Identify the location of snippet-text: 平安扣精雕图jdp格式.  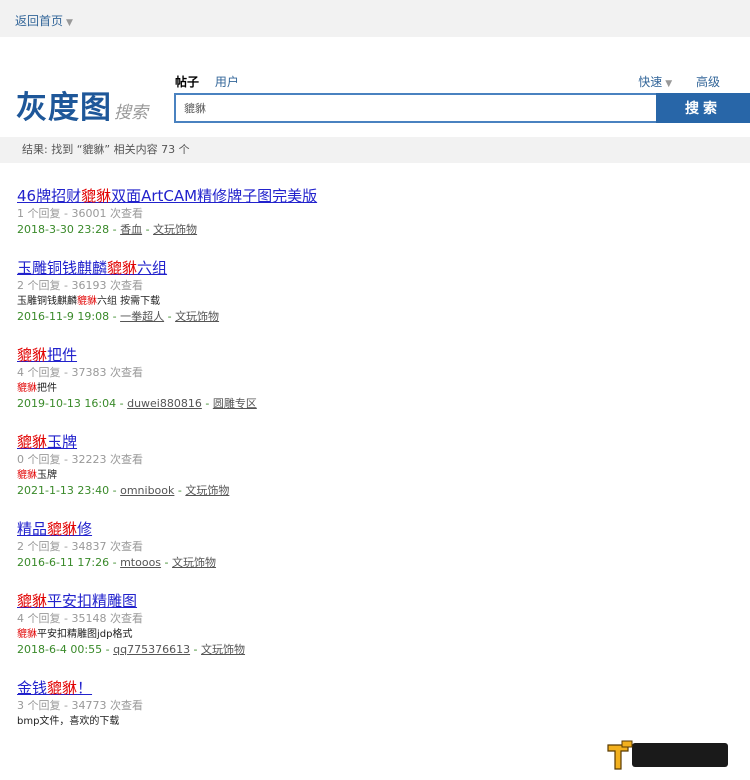
(85, 634).